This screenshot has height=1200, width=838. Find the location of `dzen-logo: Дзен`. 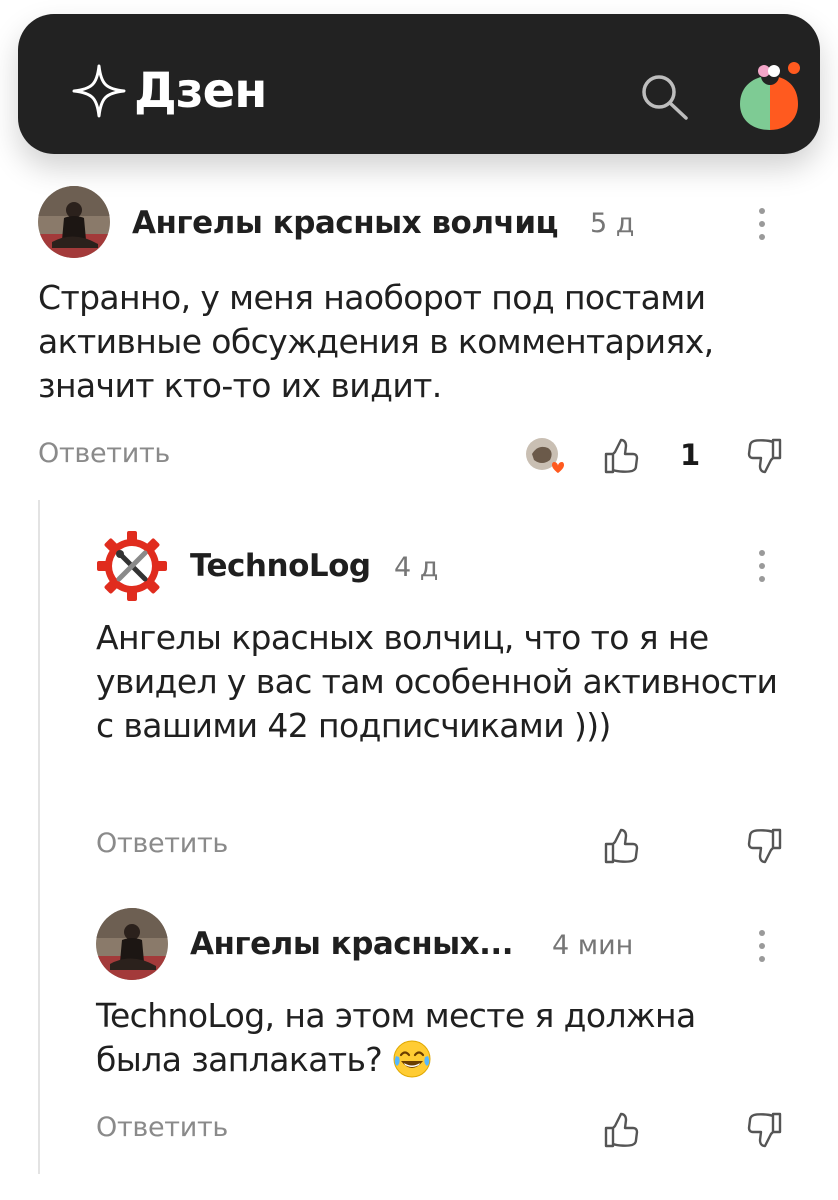

dzen-logo: Дзен is located at coordinates (169, 91).